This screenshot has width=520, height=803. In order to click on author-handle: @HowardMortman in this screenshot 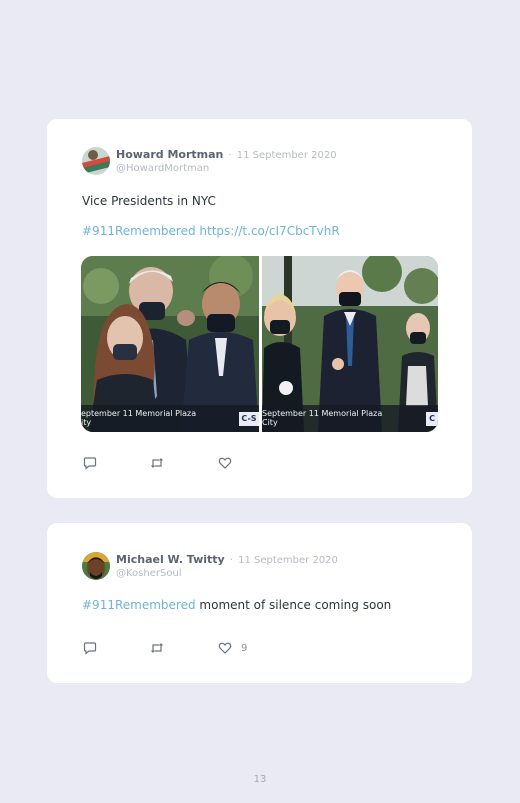, I will do `click(226, 168)`.